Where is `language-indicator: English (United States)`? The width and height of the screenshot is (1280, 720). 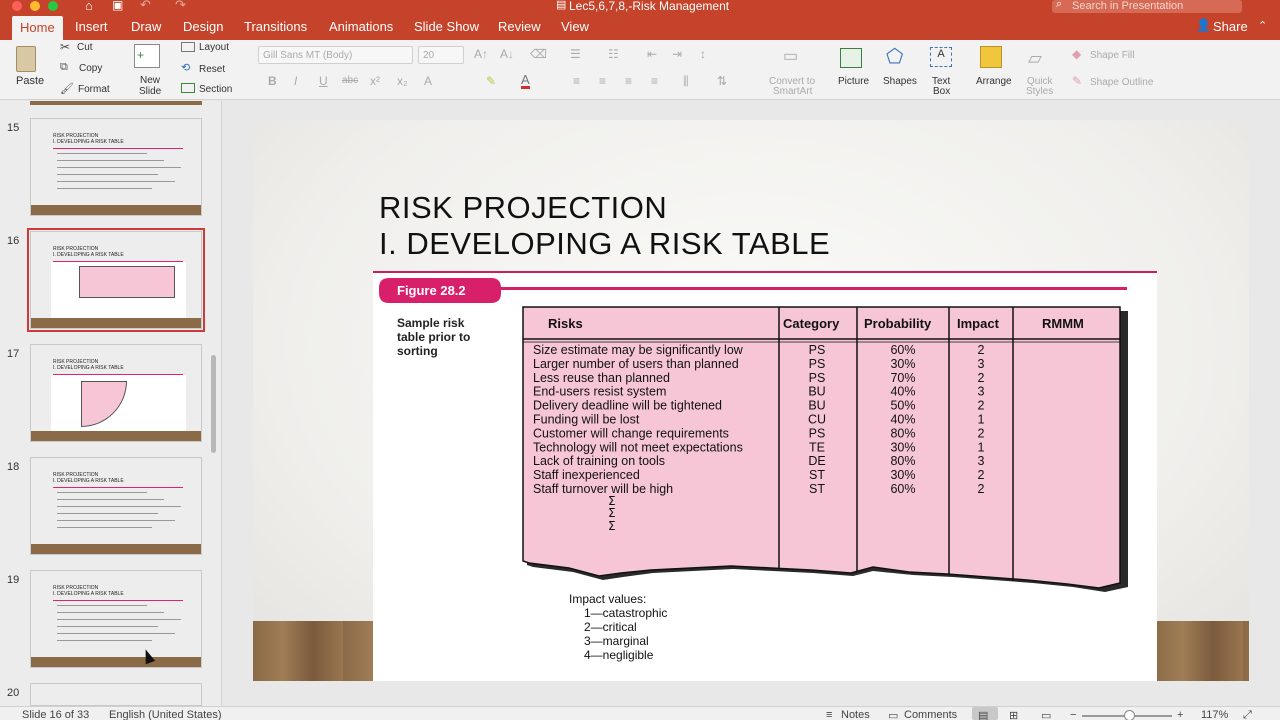
language-indicator: English (United States) is located at coordinates (165, 714).